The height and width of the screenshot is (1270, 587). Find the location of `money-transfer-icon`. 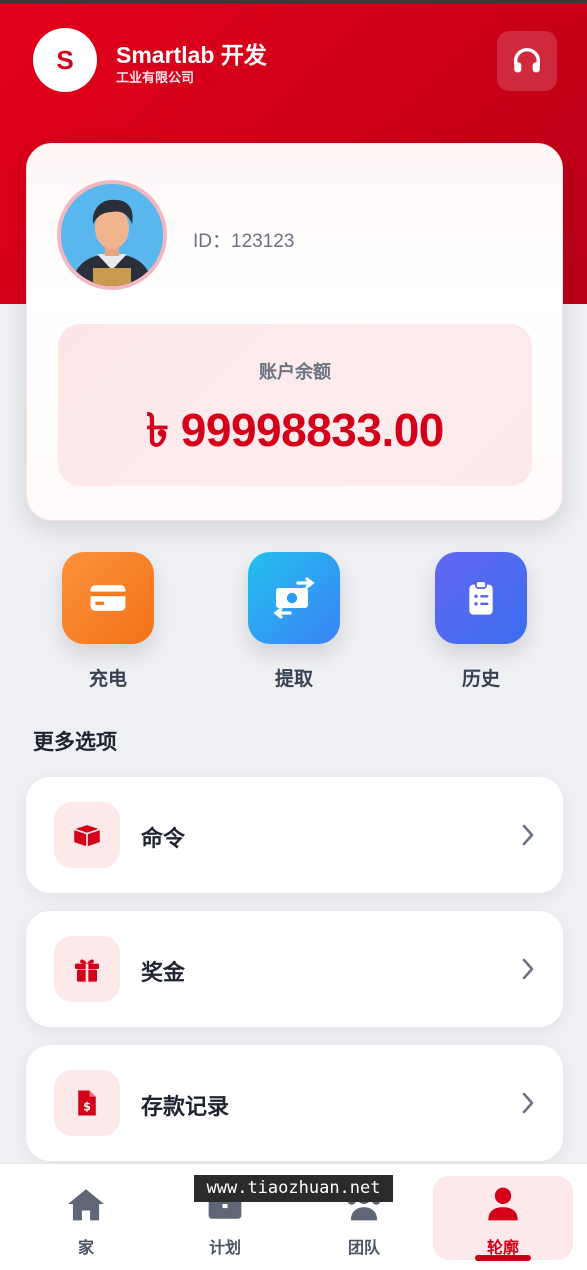

money-transfer-icon is located at coordinates (294, 598).